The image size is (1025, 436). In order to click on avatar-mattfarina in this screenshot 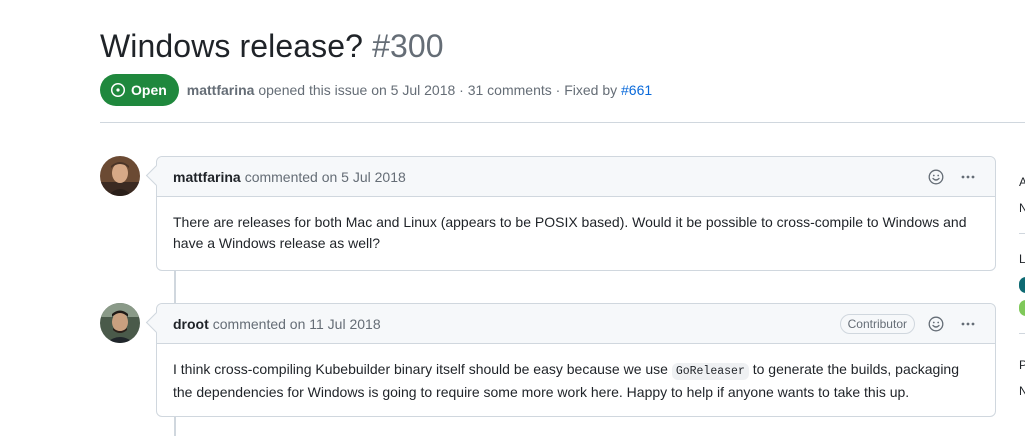, I will do `click(120, 176)`.